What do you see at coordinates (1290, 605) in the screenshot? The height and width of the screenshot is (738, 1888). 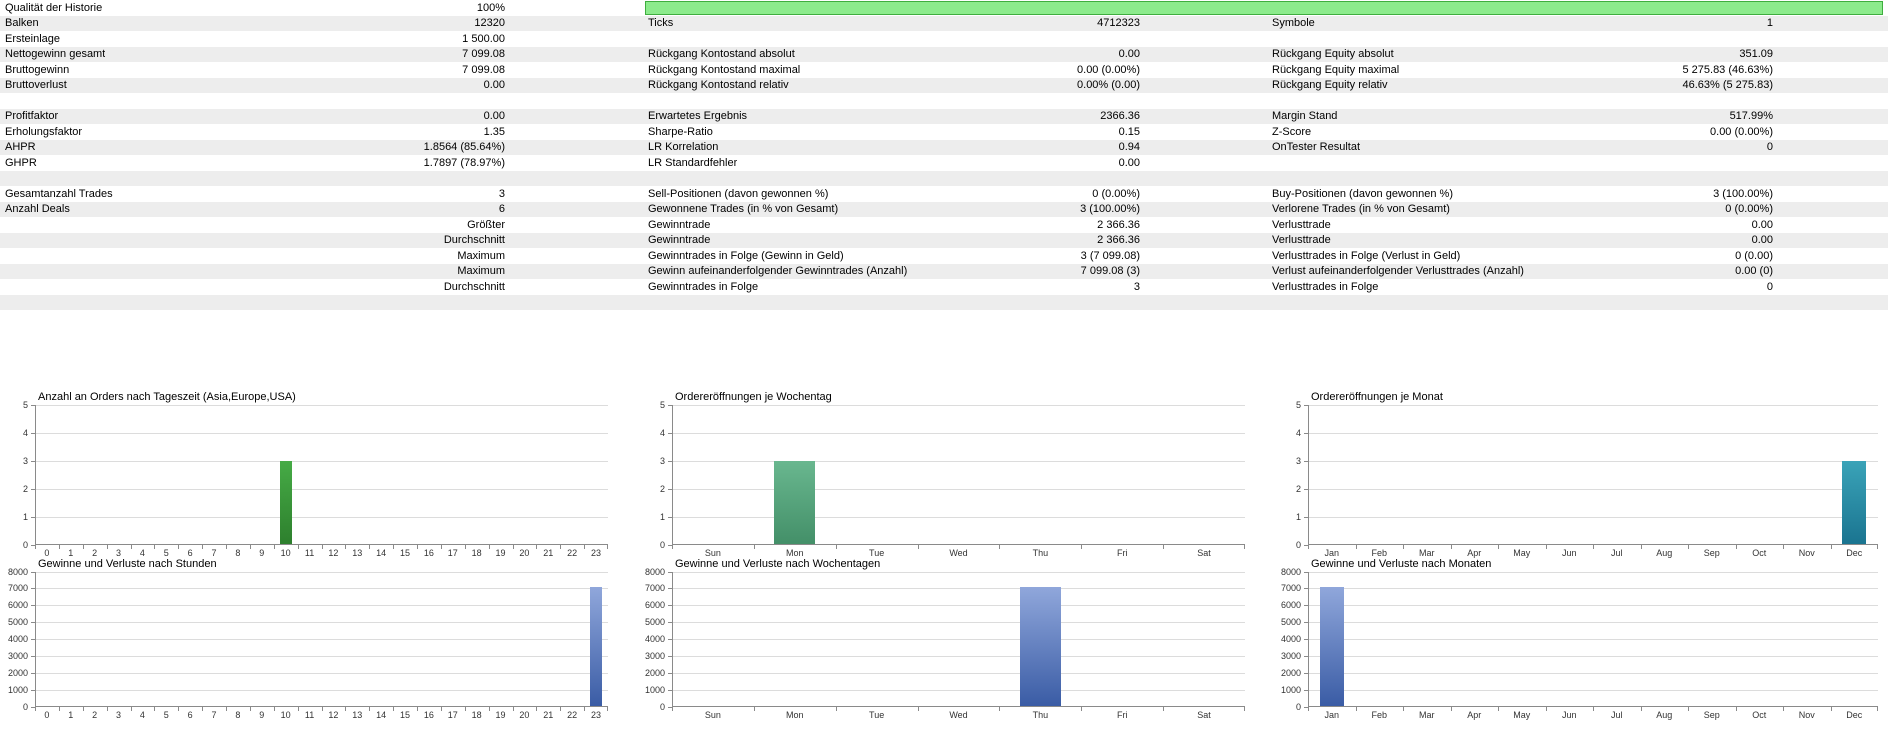 I see `y-axis-label: 6000` at bounding box center [1290, 605].